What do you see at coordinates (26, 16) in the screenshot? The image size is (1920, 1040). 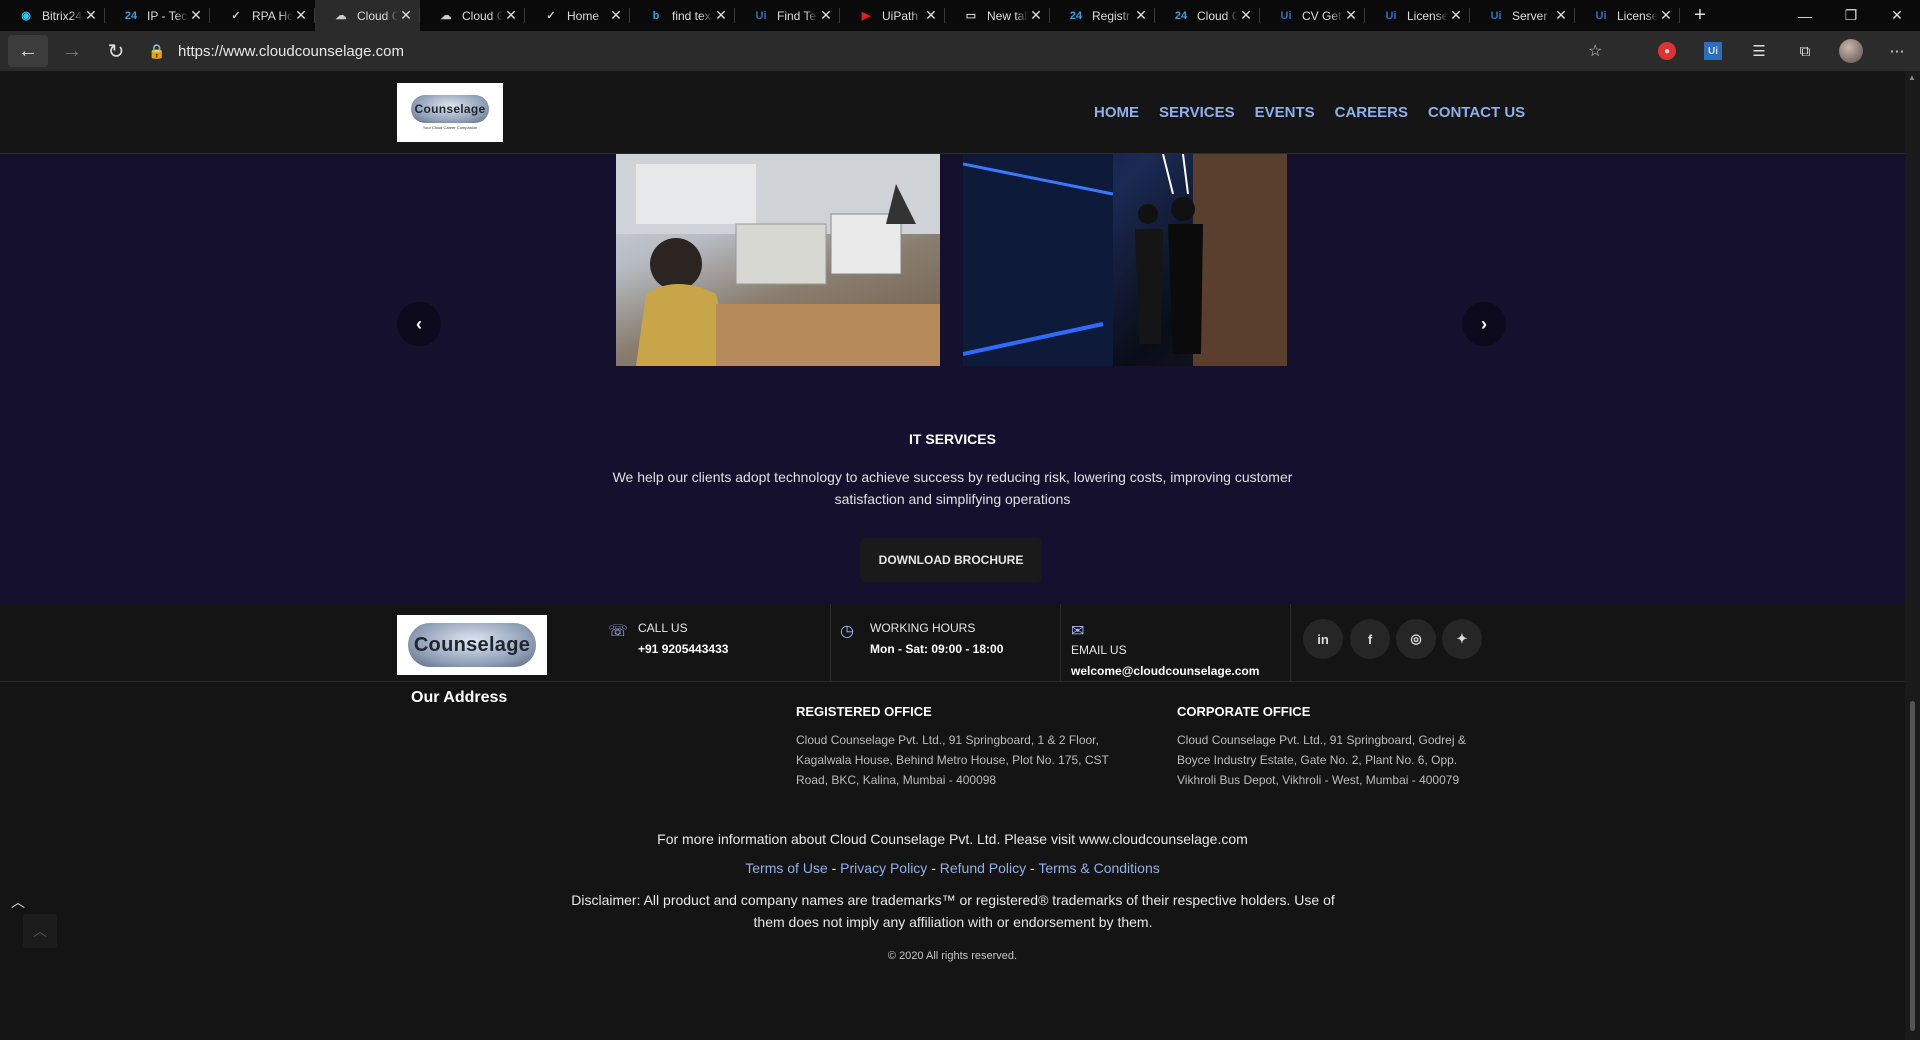 I see `camera-icon: ◉` at bounding box center [26, 16].